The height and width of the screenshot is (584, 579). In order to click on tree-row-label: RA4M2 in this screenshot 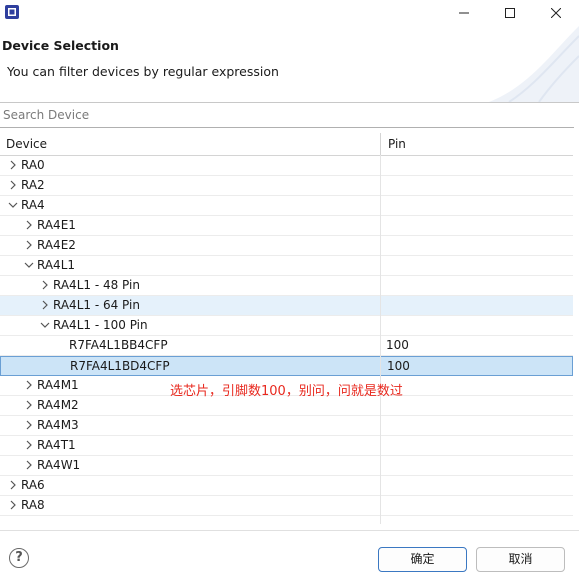, I will do `click(58, 405)`.